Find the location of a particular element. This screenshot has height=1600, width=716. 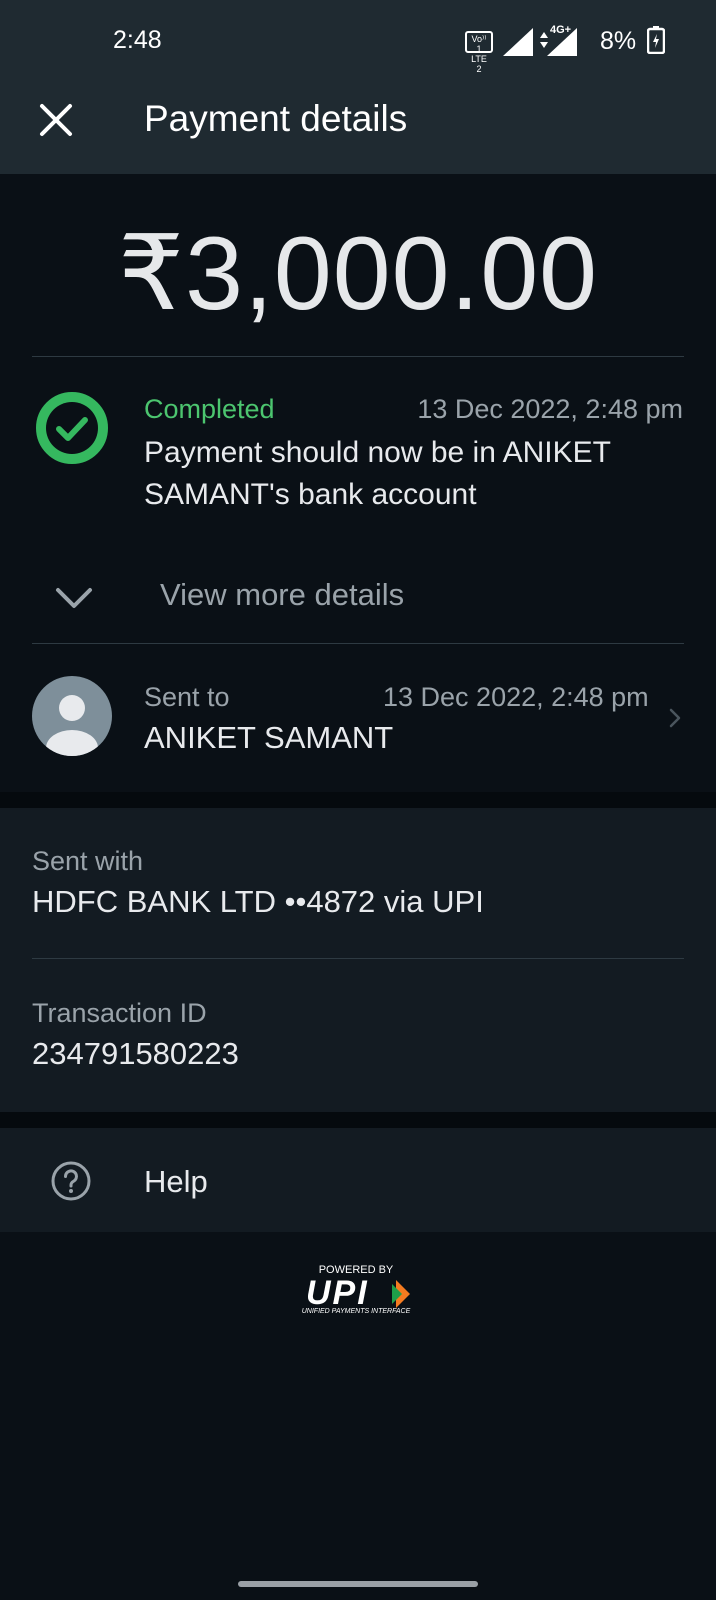

upi-subtitle: UNIFIED PAYMENTS INTERFACE is located at coordinates (356, 1311).